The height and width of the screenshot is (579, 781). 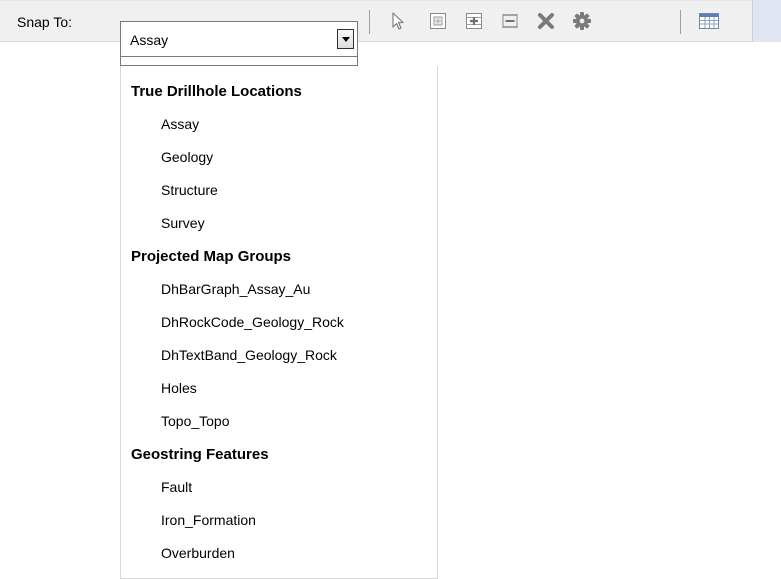 What do you see at coordinates (45, 22) in the screenshot?
I see `snap-to-label: Snap To:` at bounding box center [45, 22].